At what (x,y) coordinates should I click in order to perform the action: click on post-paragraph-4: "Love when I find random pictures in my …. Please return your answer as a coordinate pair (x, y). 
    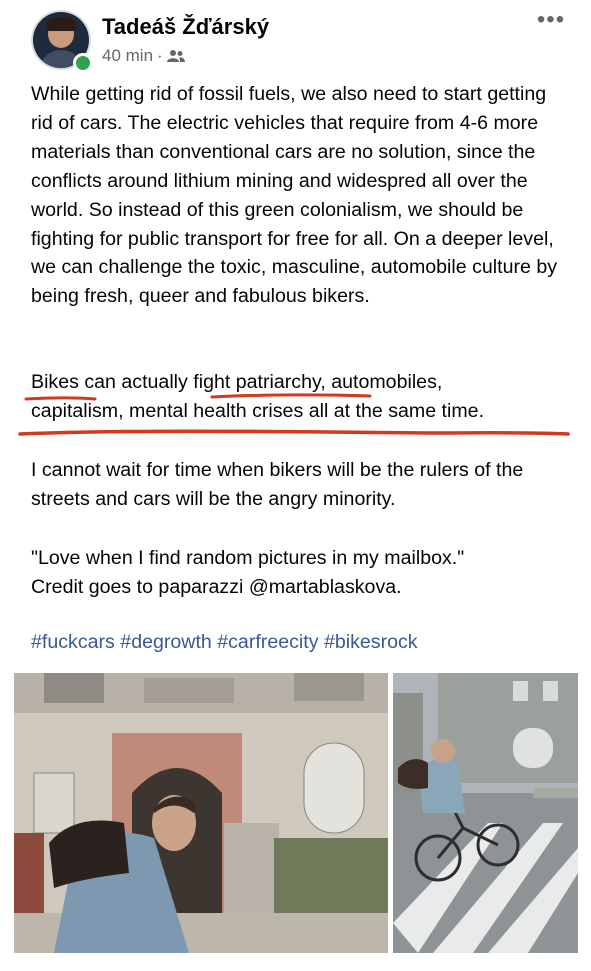
    Looking at the image, I should click on (301, 573).